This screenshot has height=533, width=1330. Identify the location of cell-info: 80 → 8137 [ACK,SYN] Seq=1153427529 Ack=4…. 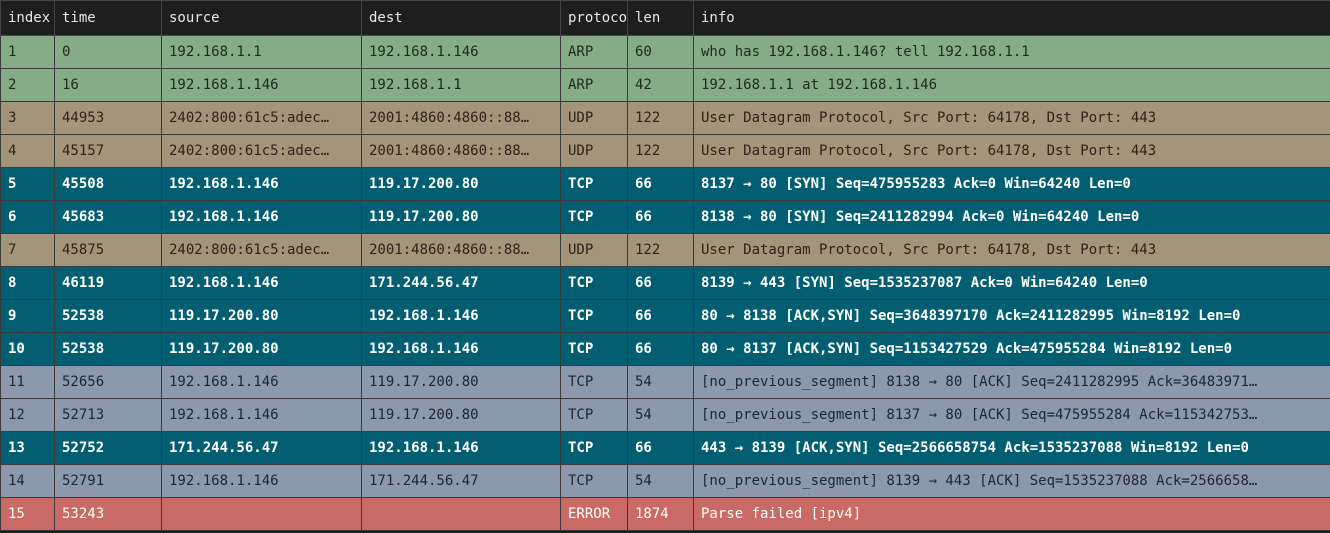
(1011, 349).